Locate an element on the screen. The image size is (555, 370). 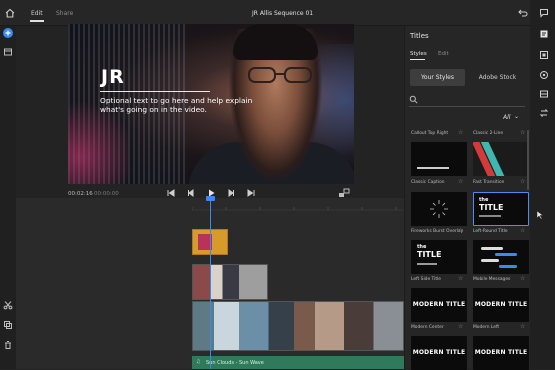
title-thumb-modern-3: MODERN TITLE is located at coordinates (439, 353).